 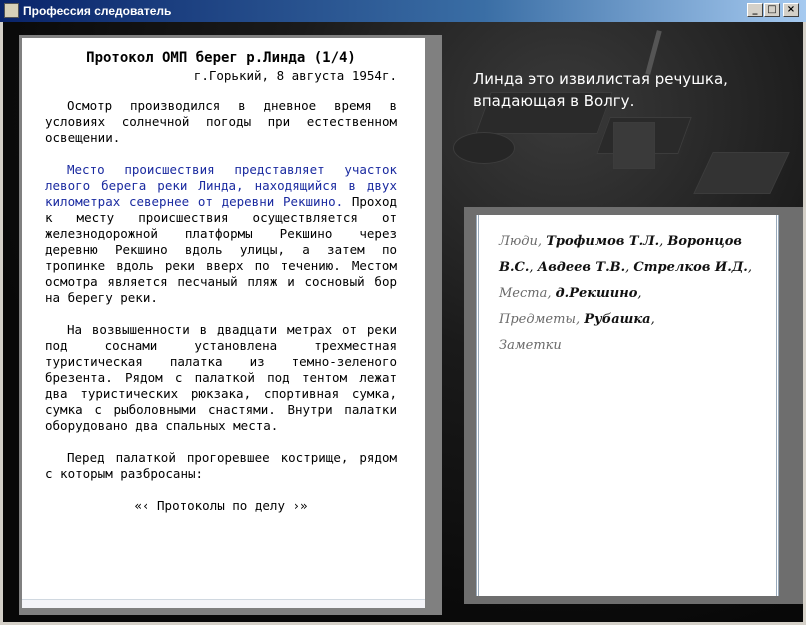 What do you see at coordinates (223, 603) in the screenshot?
I see `paper-edge` at bounding box center [223, 603].